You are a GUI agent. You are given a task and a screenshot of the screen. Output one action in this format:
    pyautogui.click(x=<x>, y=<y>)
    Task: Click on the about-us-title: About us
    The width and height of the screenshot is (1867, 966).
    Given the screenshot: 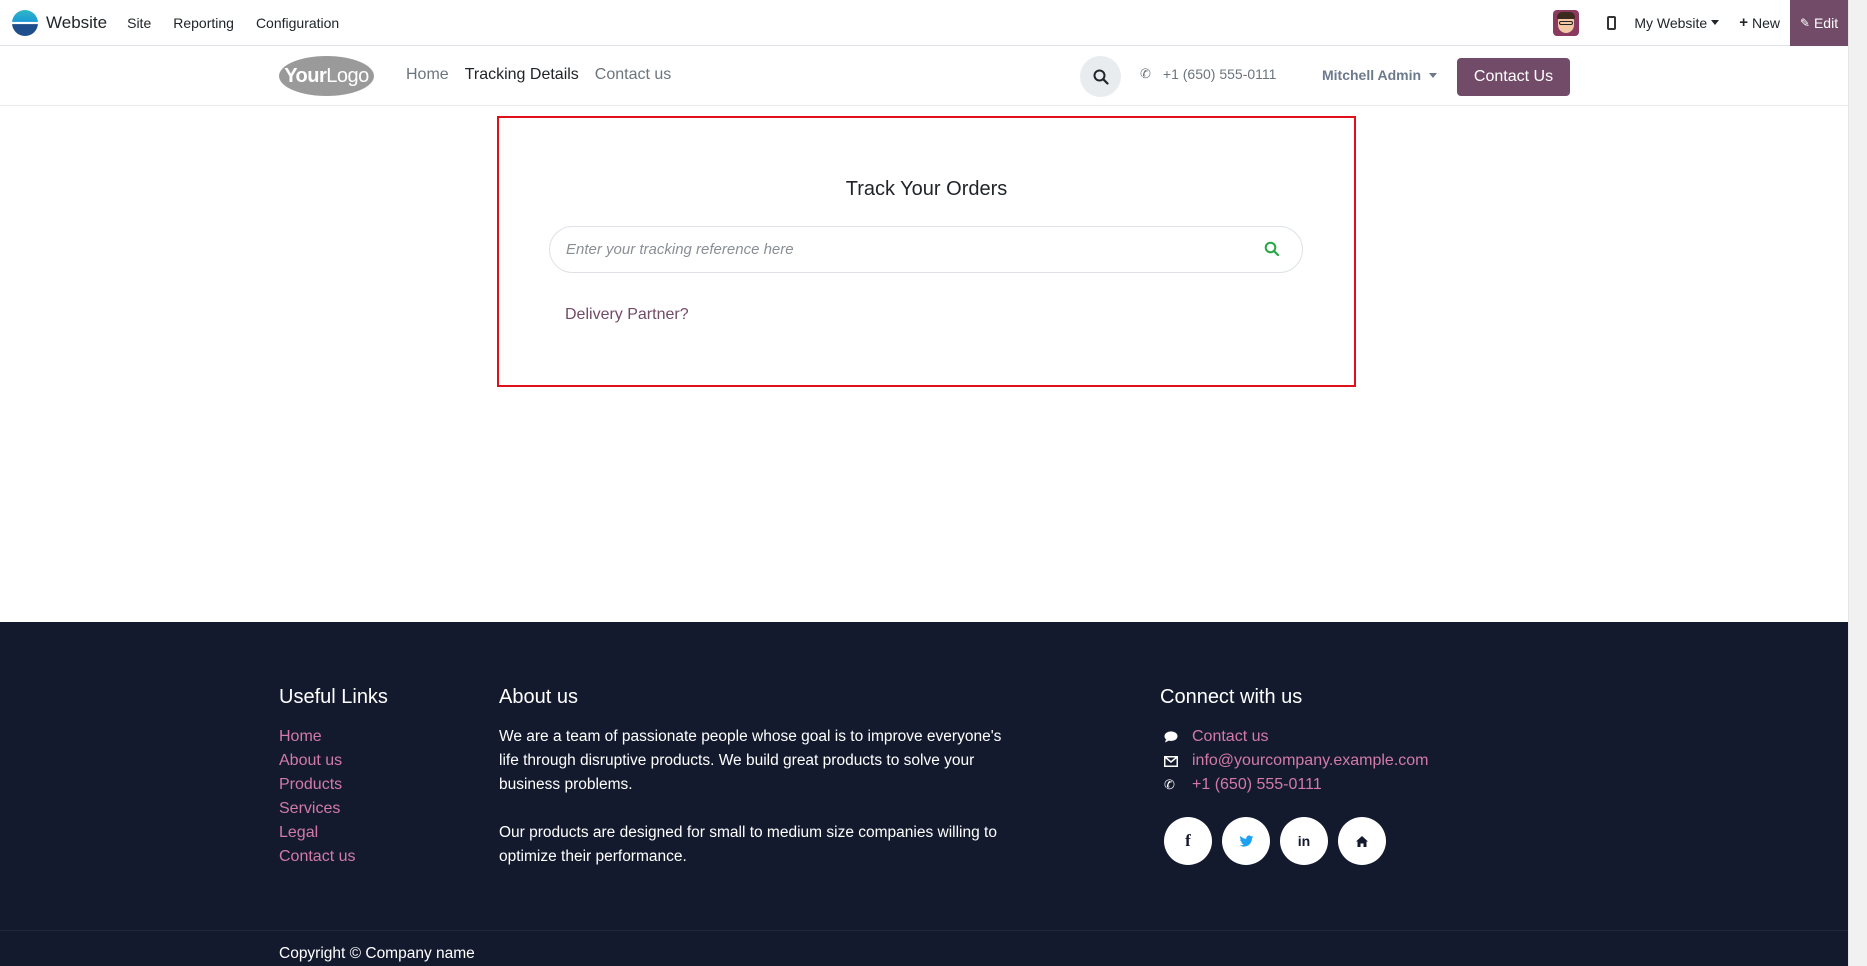 What is the action you would take?
    pyautogui.click(x=538, y=697)
    